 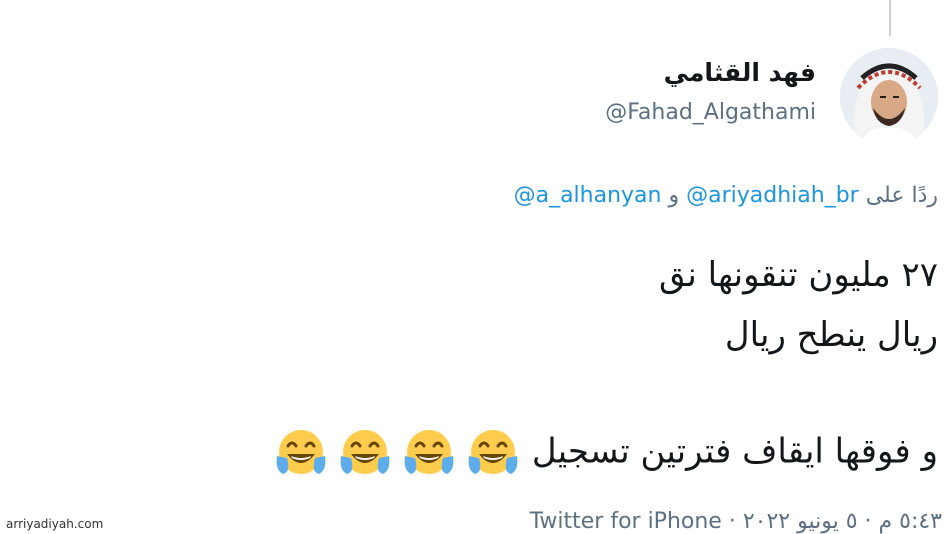 What do you see at coordinates (740, 72) in the screenshot?
I see `display-name: فهد القثامي` at bounding box center [740, 72].